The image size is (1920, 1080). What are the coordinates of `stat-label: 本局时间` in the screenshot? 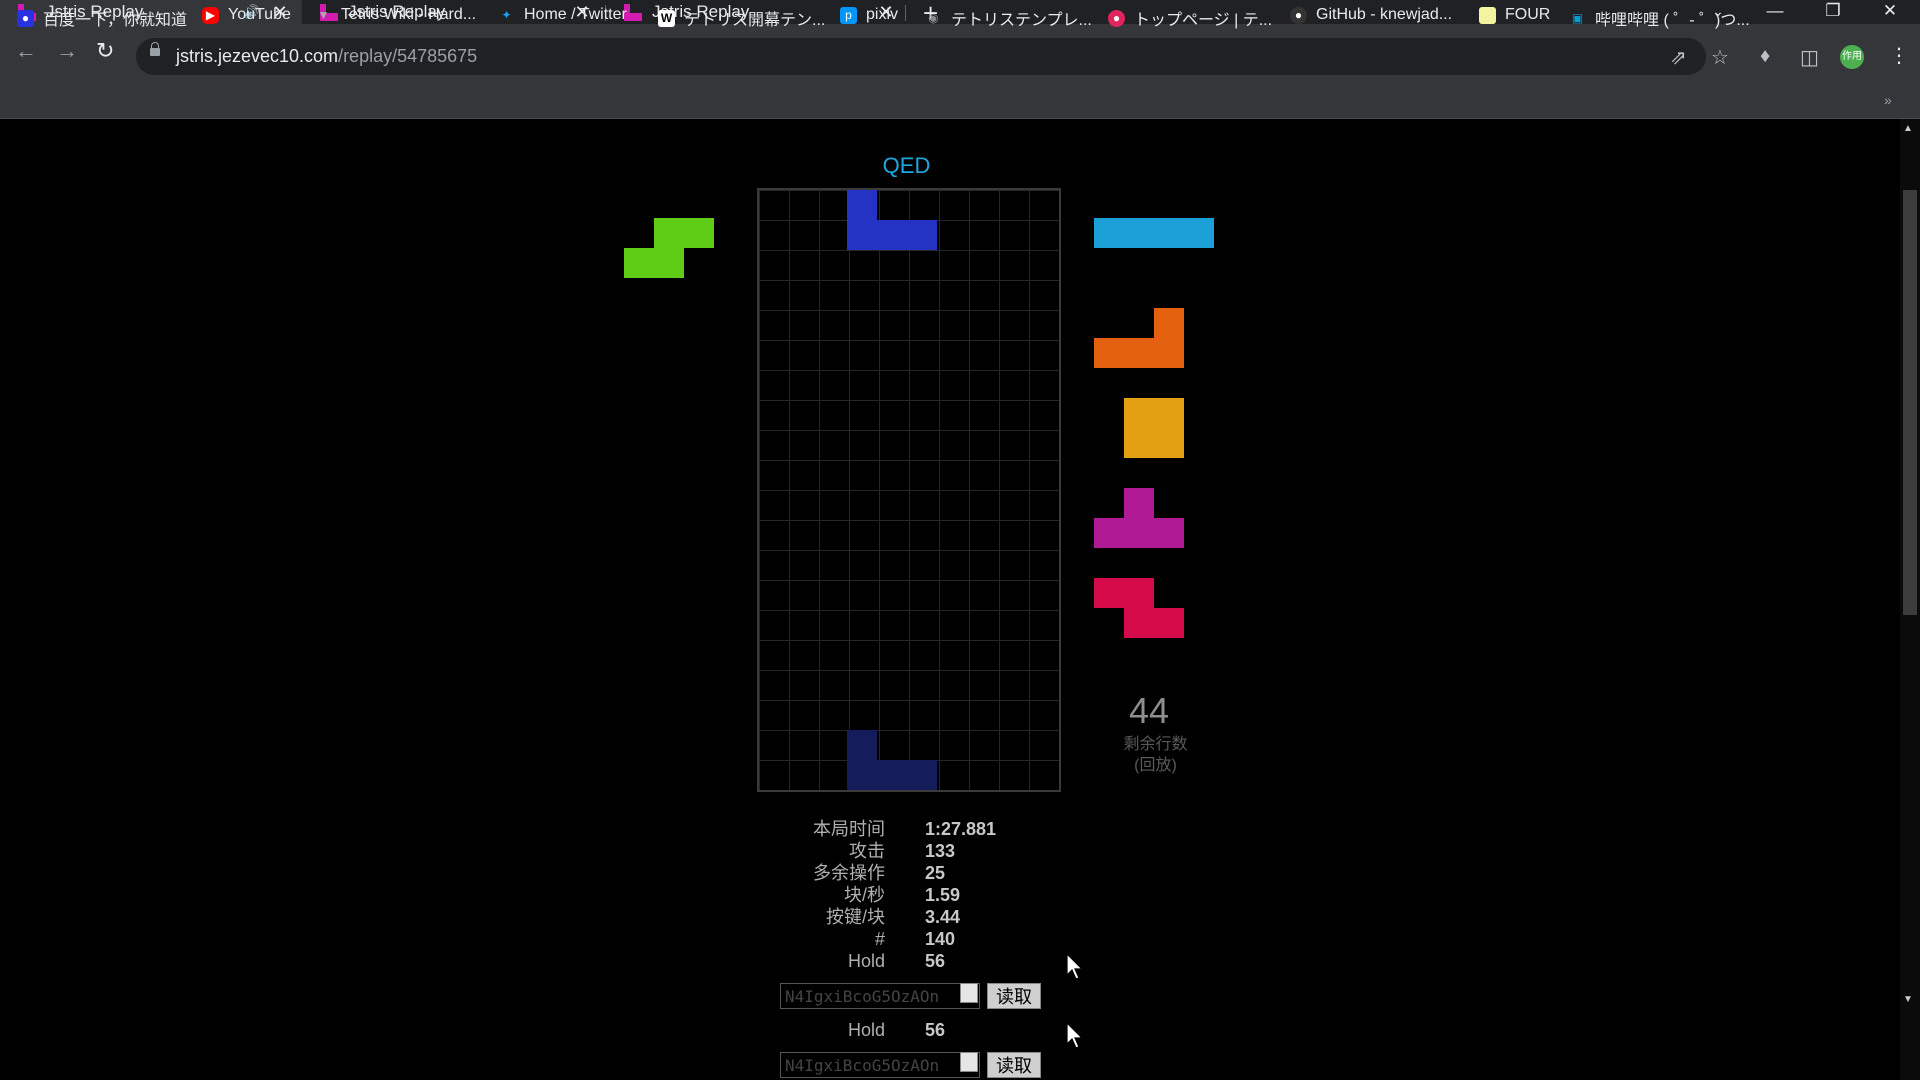 It's located at (849, 829).